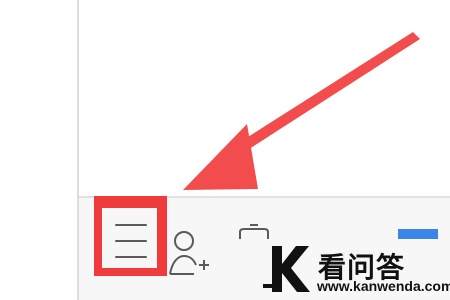 The width and height of the screenshot is (450, 300). What do you see at coordinates (286, 269) in the screenshot?
I see `kanwenda-logo` at bounding box center [286, 269].